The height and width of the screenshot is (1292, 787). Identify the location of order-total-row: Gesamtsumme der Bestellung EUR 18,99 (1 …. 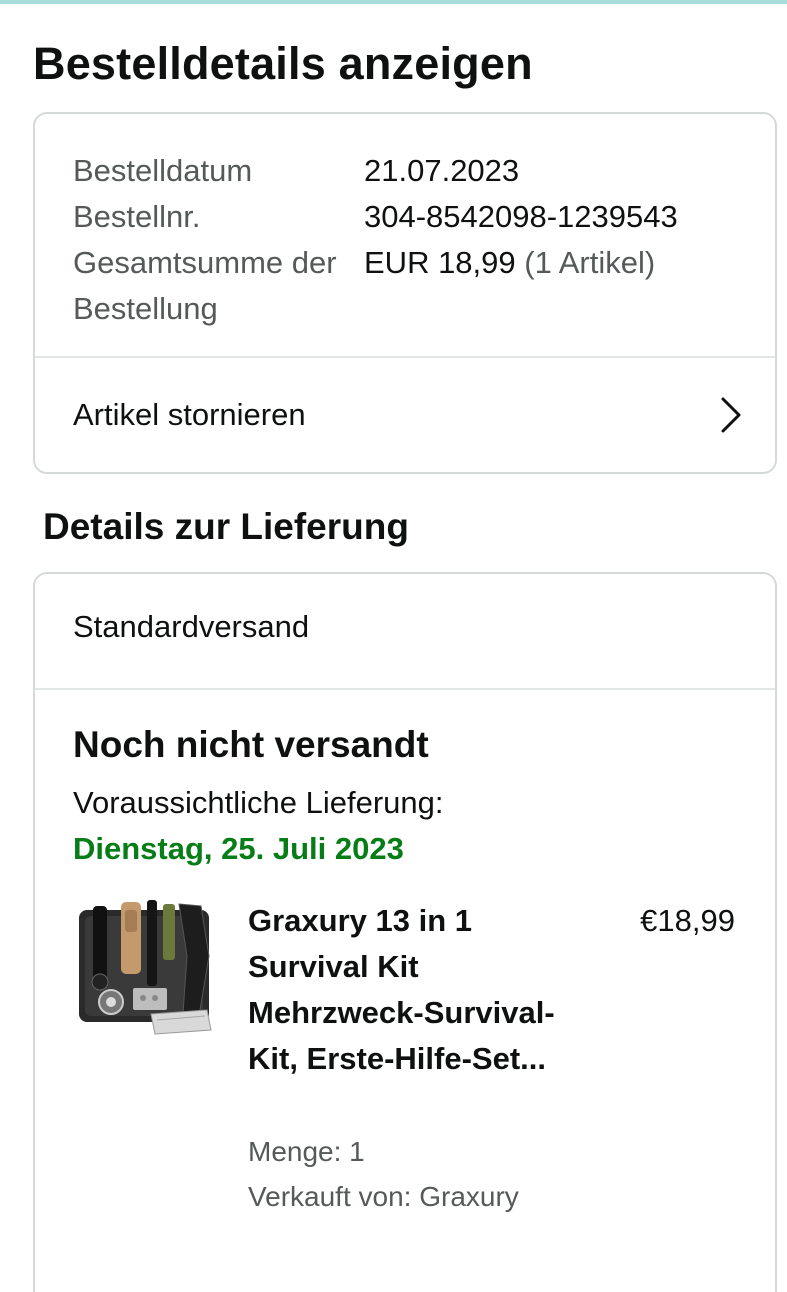
(375, 286).